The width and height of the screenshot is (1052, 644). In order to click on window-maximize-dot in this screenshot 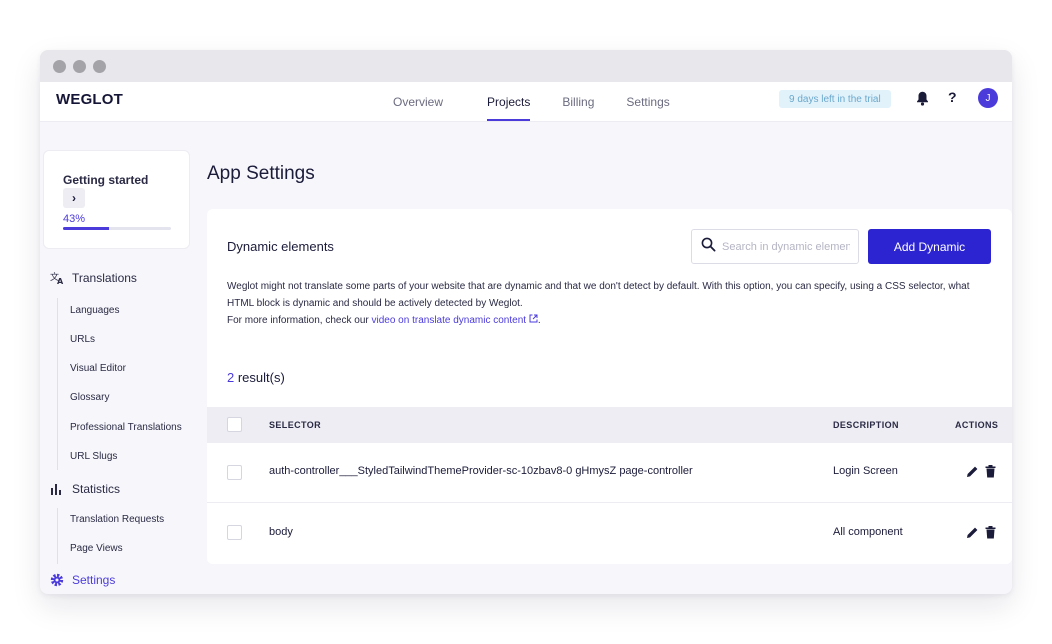, I will do `click(99, 66)`.